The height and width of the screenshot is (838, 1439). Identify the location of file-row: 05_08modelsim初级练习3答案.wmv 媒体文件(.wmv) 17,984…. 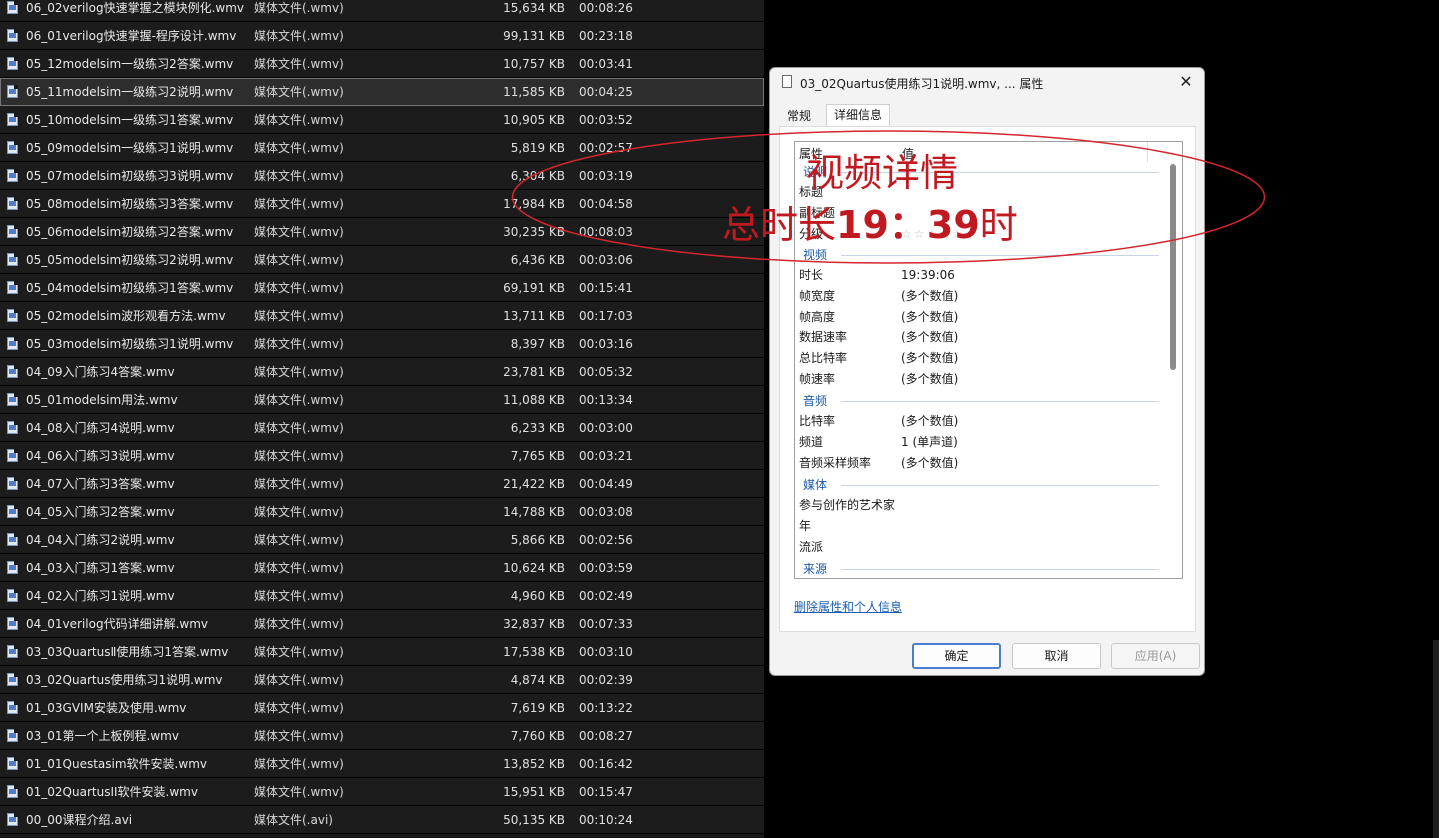
(382, 204).